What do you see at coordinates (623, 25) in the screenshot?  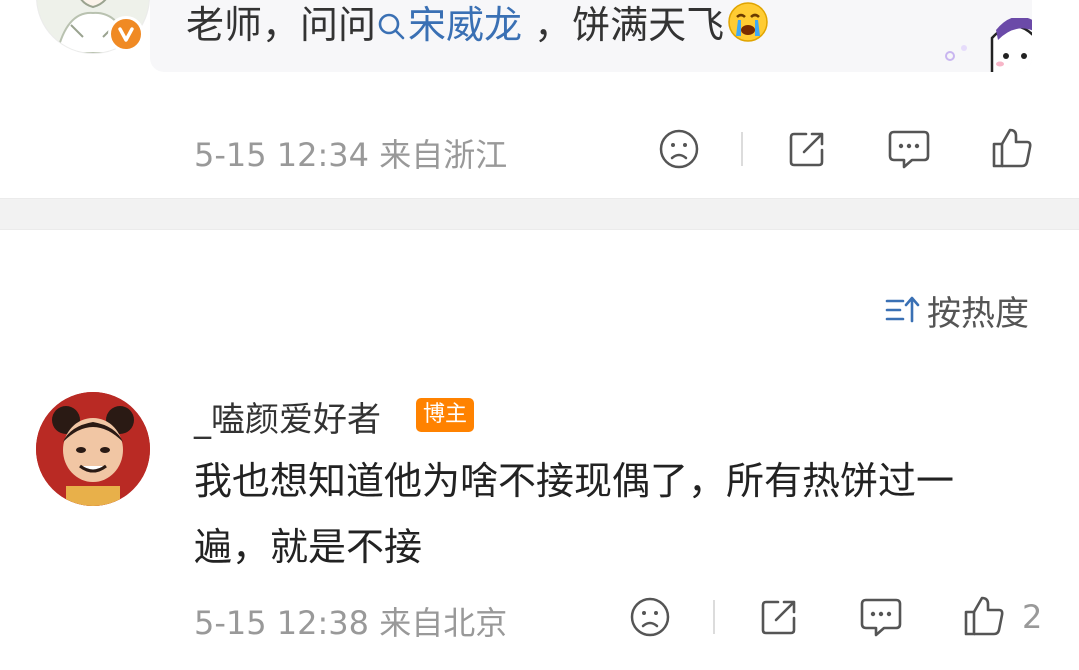 I see `quote-suffix: ，饼满天飞` at bounding box center [623, 25].